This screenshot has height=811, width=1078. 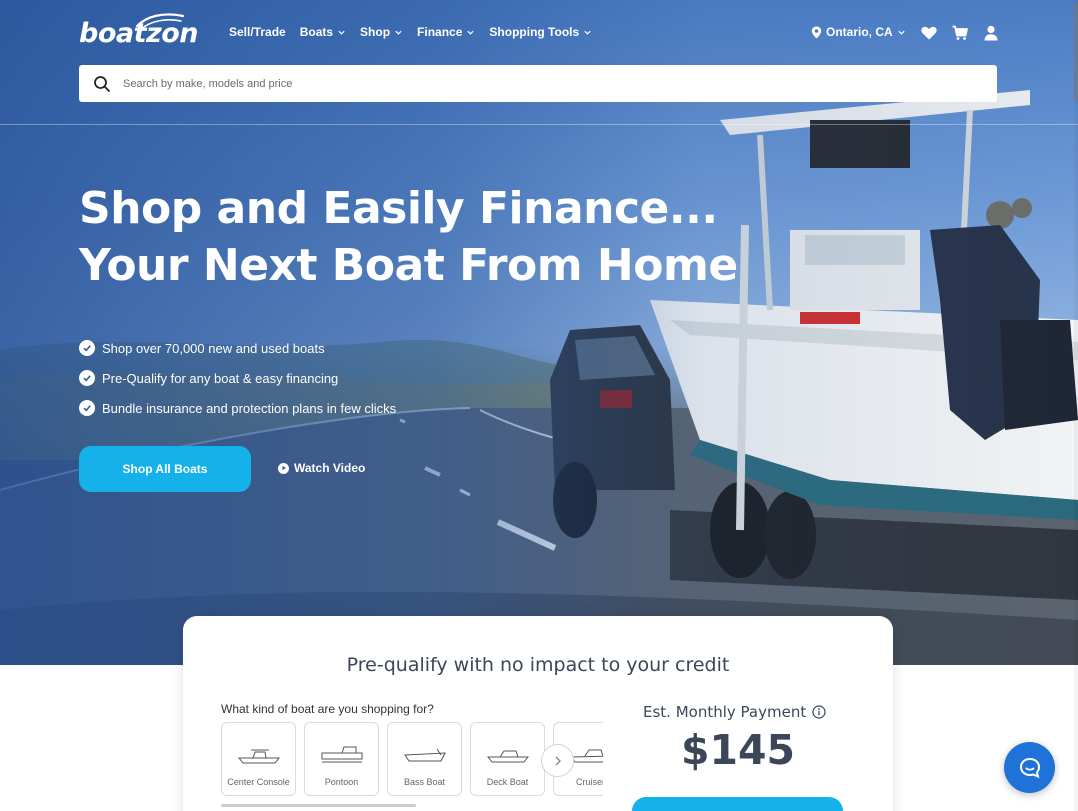 I want to click on nav-label: Finance, so click(x=440, y=32).